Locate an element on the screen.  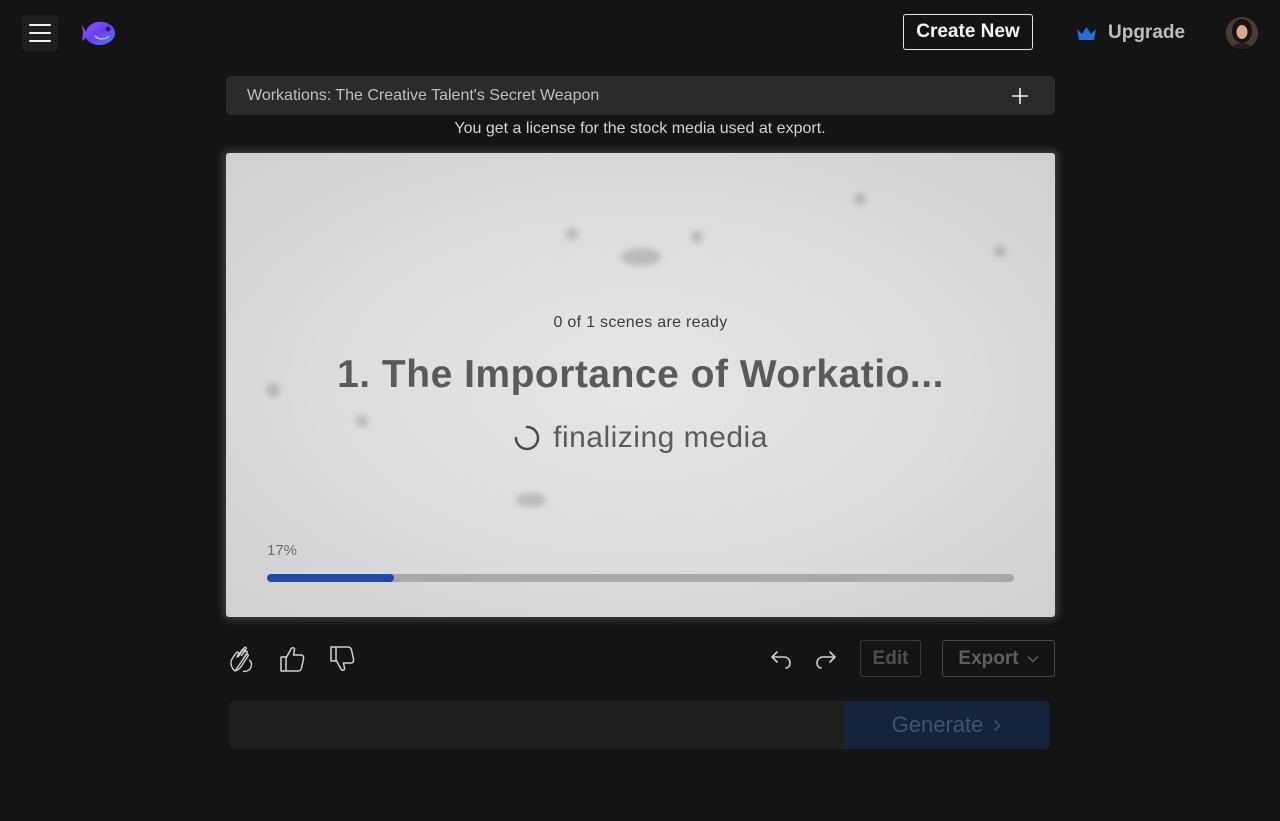
undo-icon is located at coordinates (782, 659).